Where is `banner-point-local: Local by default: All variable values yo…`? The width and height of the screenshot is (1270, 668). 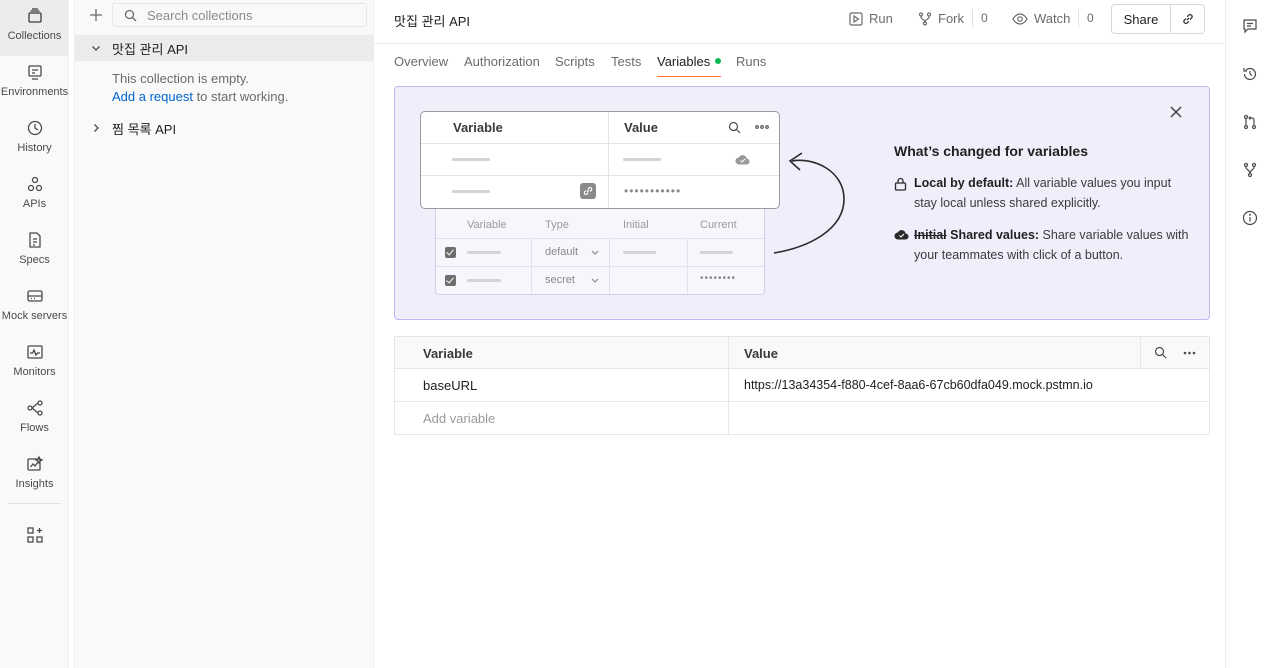
banner-point-local: Local by default: All variable values yo… is located at coordinates (1044, 193).